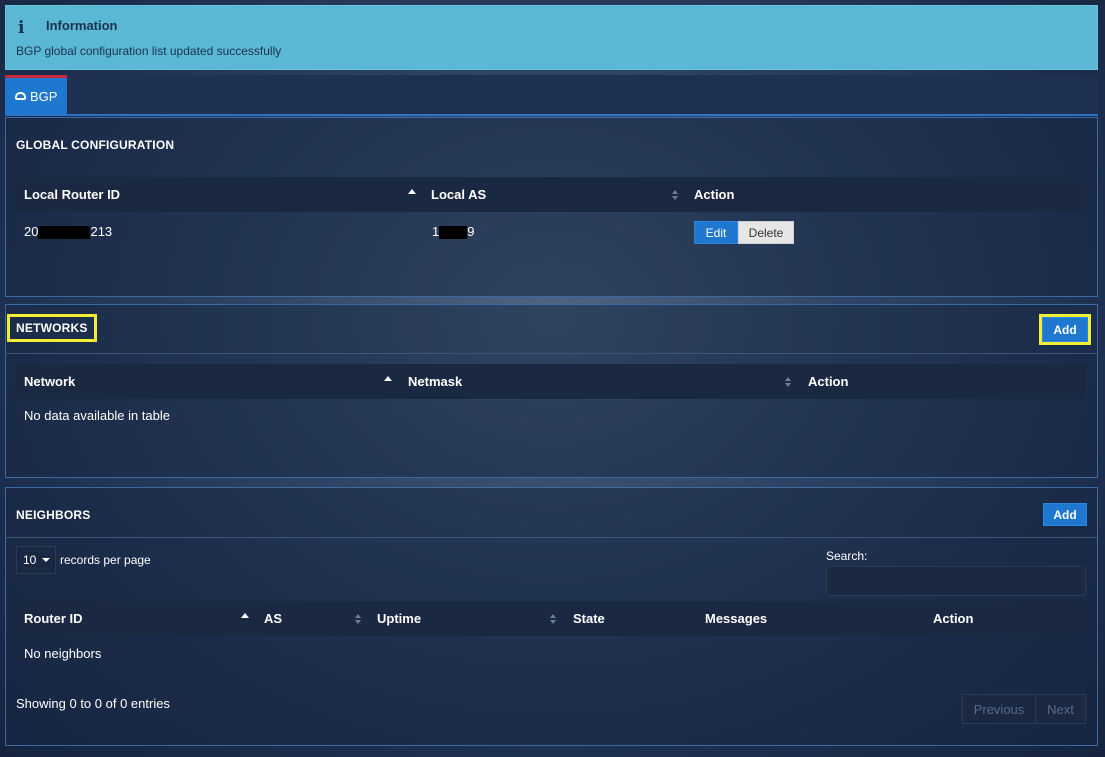 Image resolution: width=1105 pixels, height=757 pixels. What do you see at coordinates (52, 328) in the screenshot?
I see `networks-title: NETWORKS` at bounding box center [52, 328].